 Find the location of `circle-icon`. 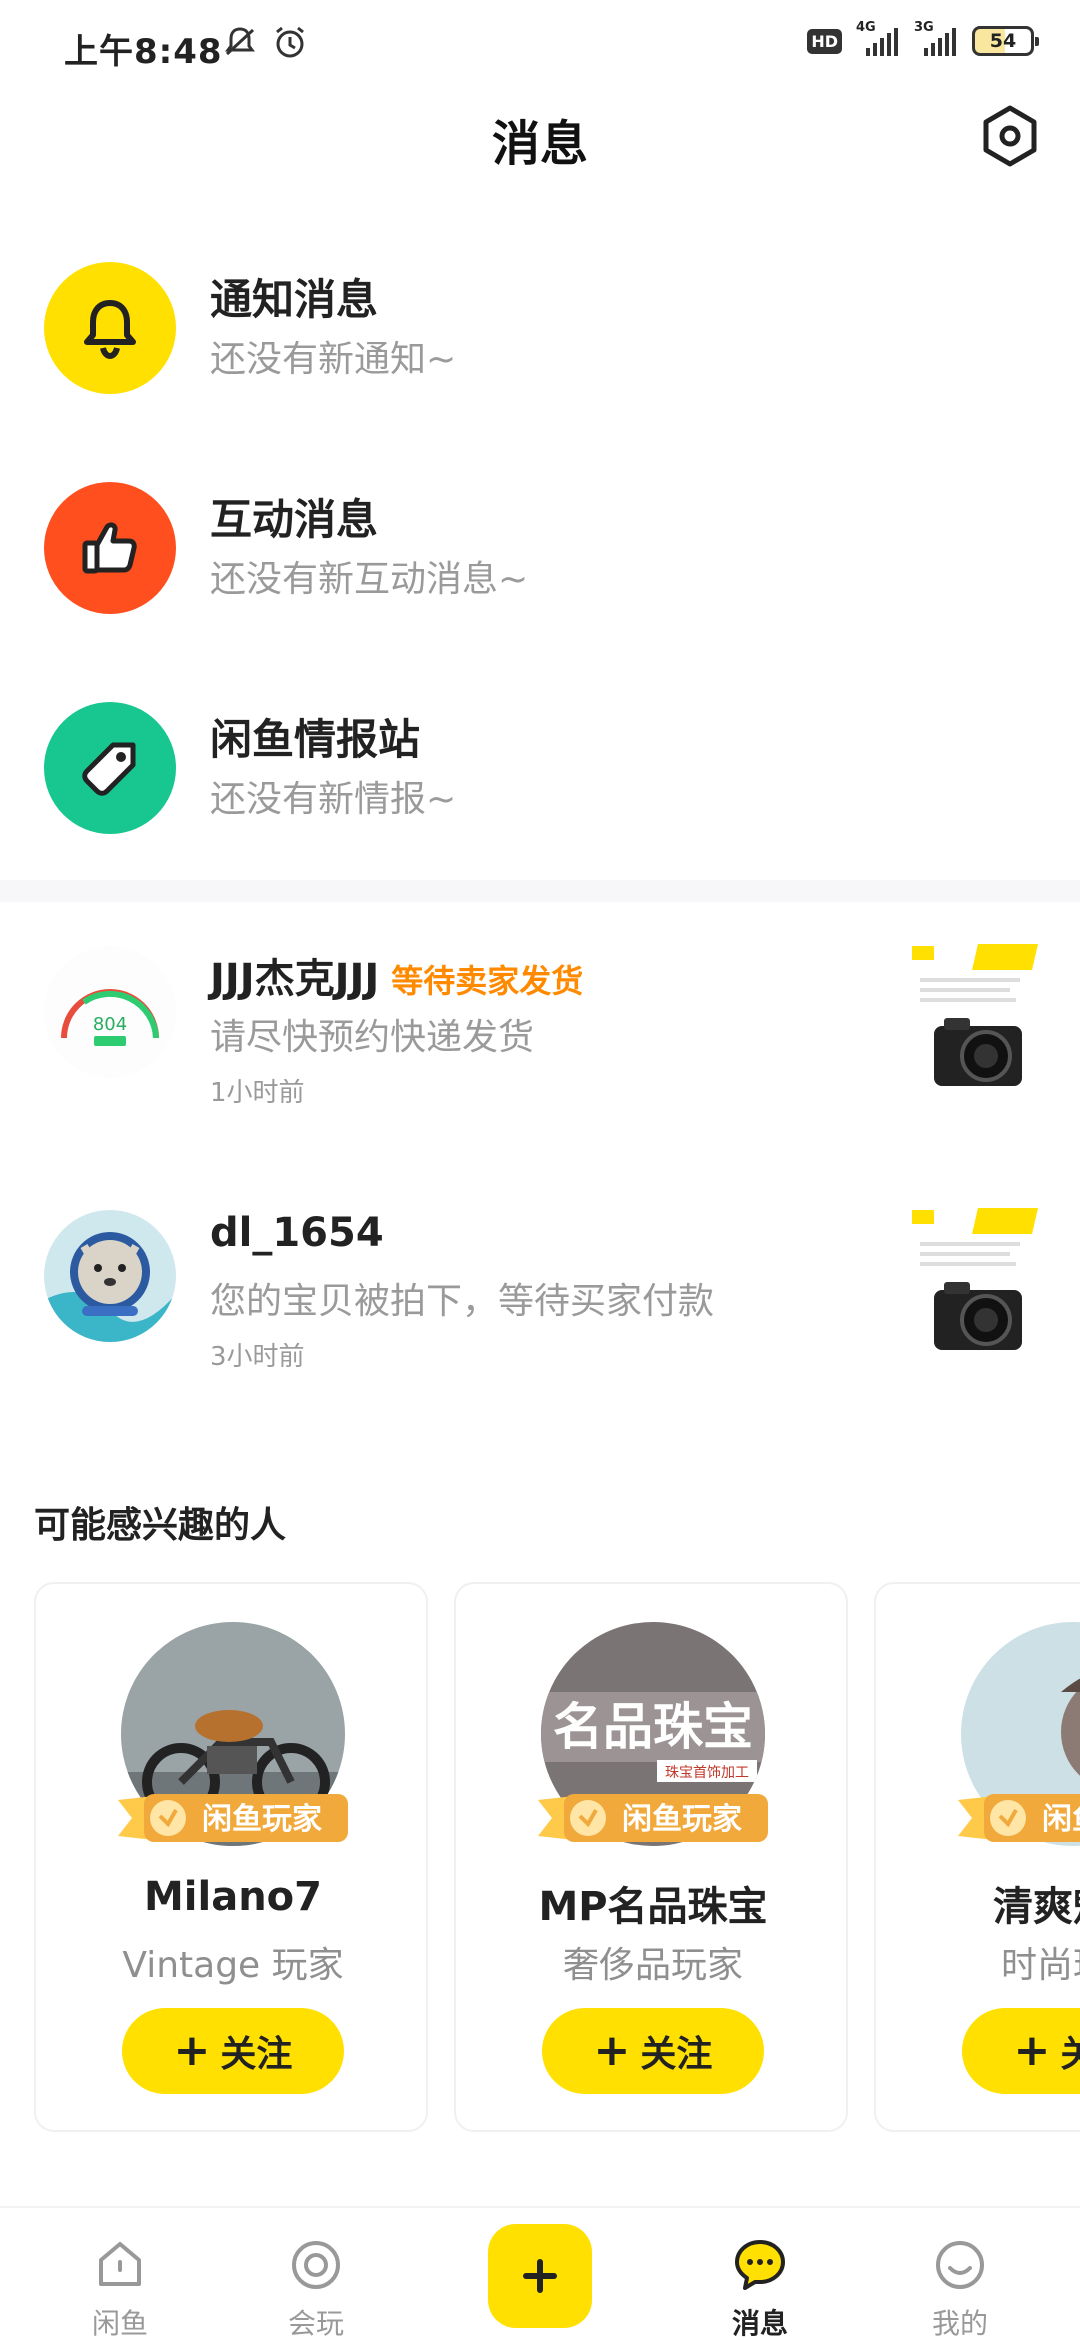

circle-icon is located at coordinates (316, 2265).